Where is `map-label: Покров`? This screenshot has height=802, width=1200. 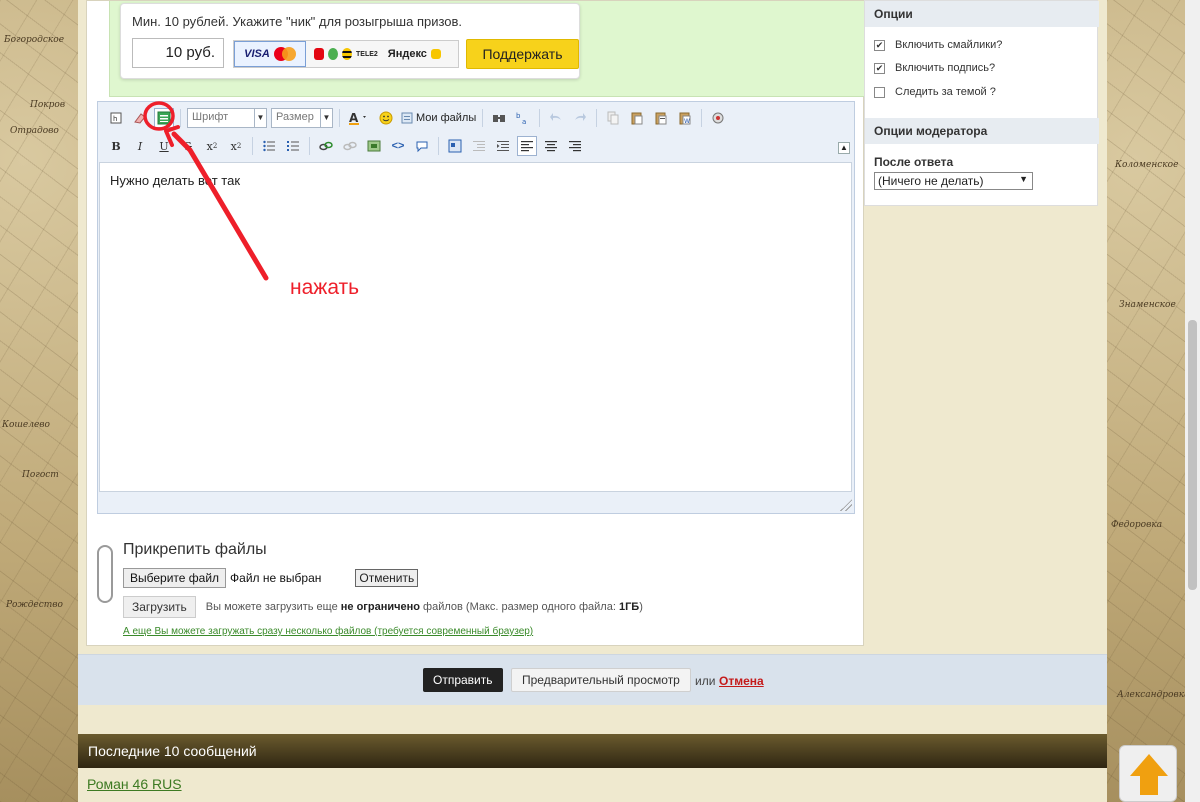
map-label: Покров is located at coordinates (48, 105).